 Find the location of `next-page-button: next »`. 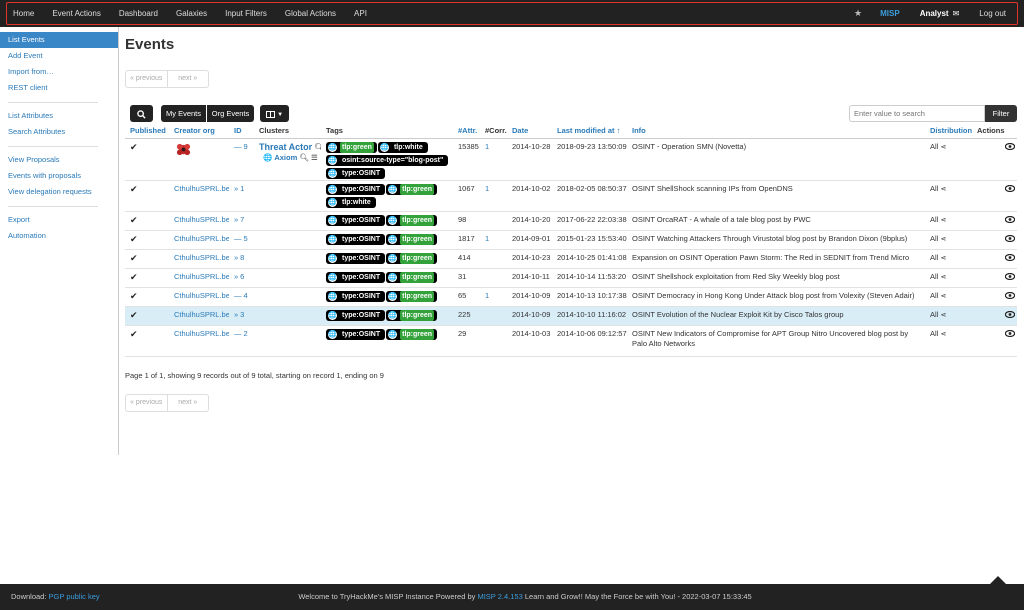

next-page-button: next » is located at coordinates (188, 403).